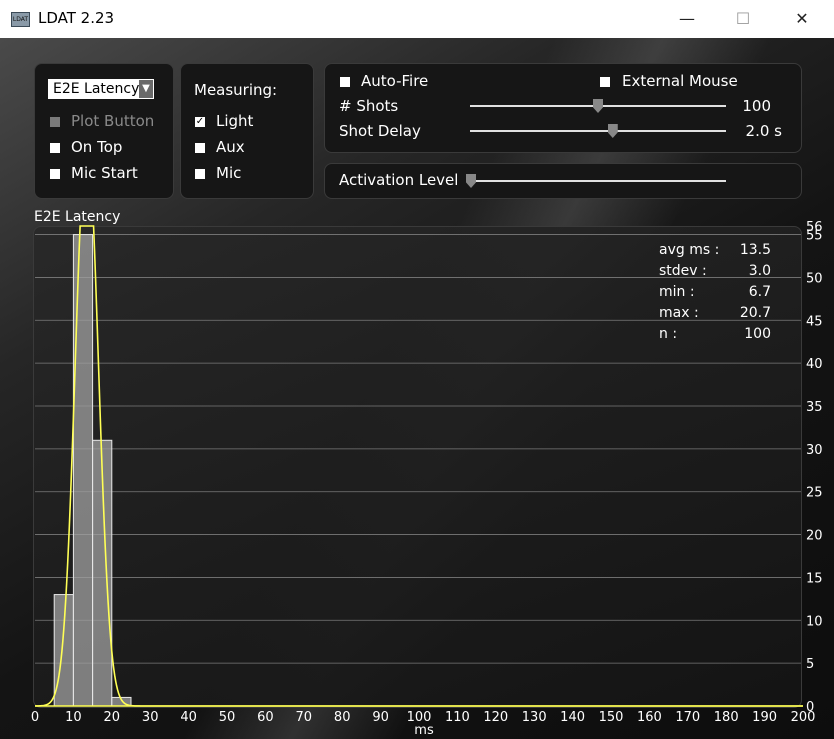  Describe the element at coordinates (534, 717) in the screenshot. I see `x-tick-label: 130` at that location.